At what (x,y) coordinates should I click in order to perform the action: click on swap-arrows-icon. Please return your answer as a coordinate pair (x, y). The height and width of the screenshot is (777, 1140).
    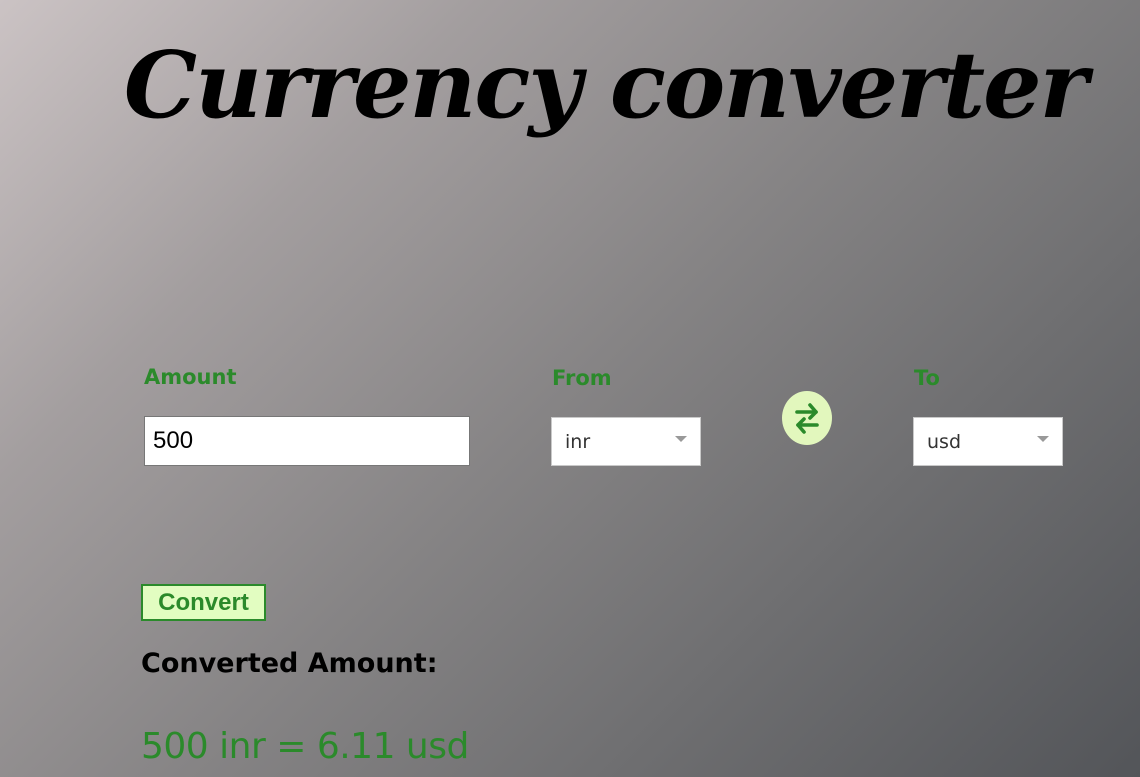
    Looking at the image, I should click on (807, 418).